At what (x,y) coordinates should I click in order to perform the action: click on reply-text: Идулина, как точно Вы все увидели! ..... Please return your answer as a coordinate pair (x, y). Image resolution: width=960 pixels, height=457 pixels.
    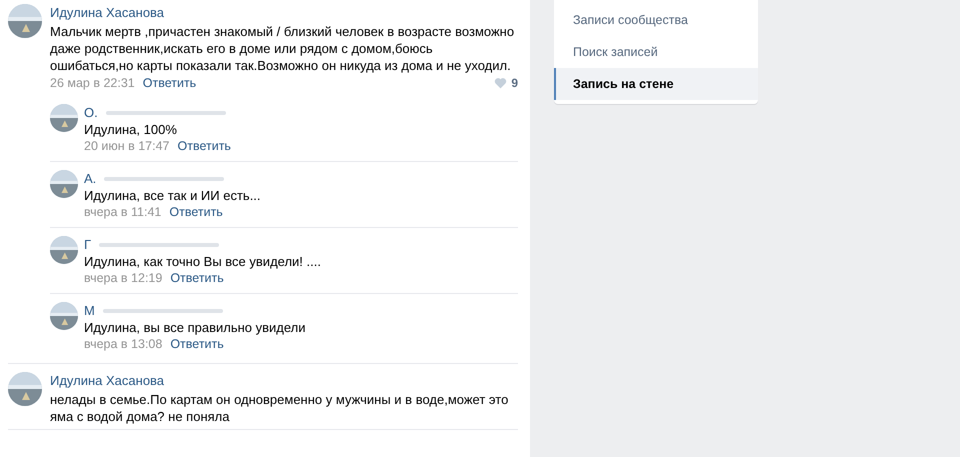
    Looking at the image, I should click on (202, 261).